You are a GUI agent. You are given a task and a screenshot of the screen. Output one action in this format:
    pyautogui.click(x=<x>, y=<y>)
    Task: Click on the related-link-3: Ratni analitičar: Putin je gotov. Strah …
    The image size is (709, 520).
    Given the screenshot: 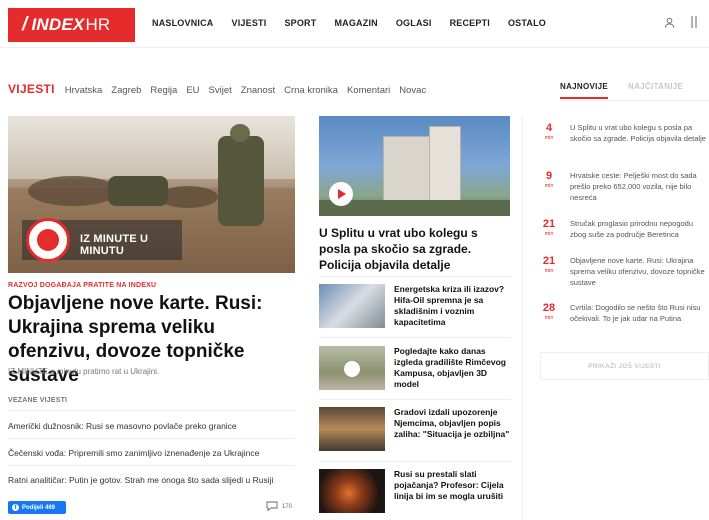 What is the action you would take?
    pyautogui.click(x=151, y=480)
    